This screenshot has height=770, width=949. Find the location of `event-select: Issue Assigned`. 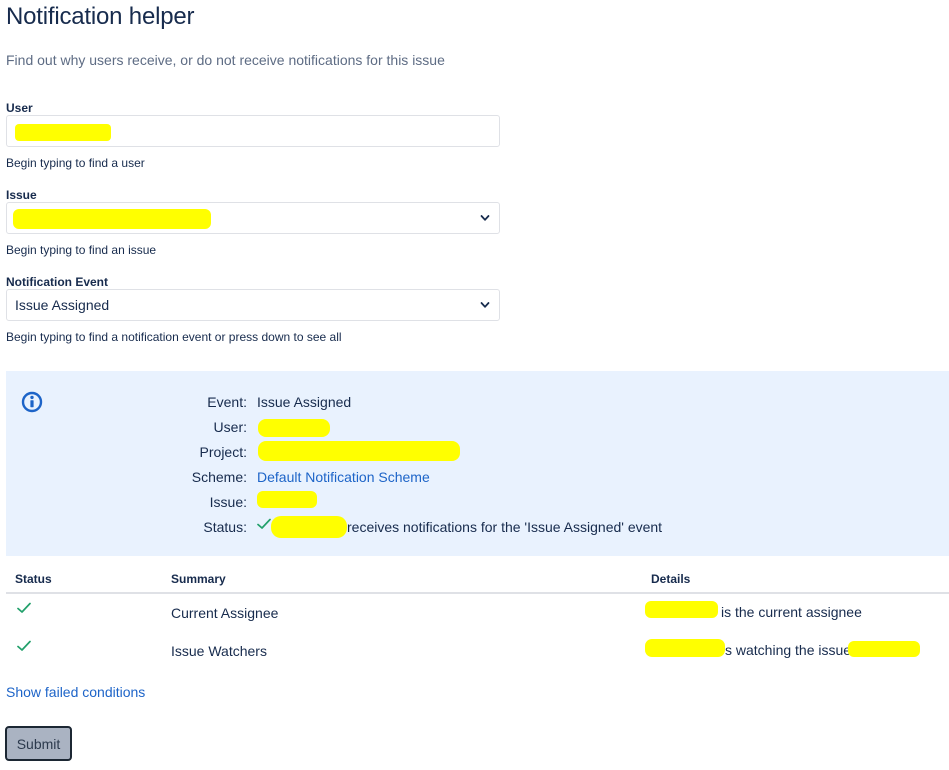

event-select: Issue Assigned is located at coordinates (253, 305).